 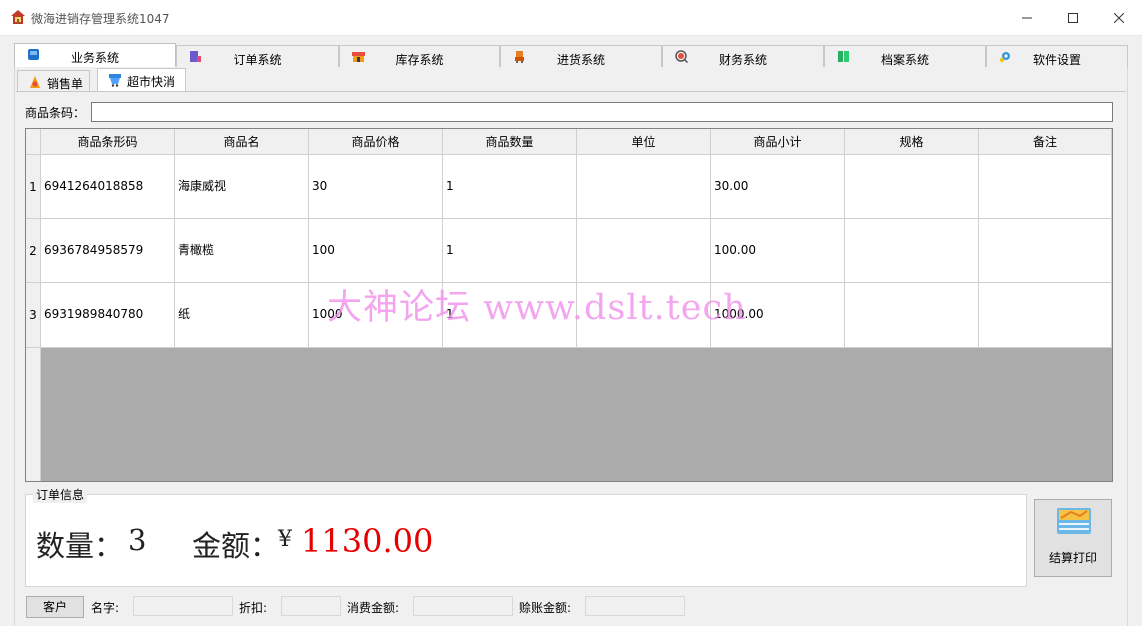 What do you see at coordinates (108, 187) in the screenshot?
I see `cell-barcode: 6941264018858` at bounding box center [108, 187].